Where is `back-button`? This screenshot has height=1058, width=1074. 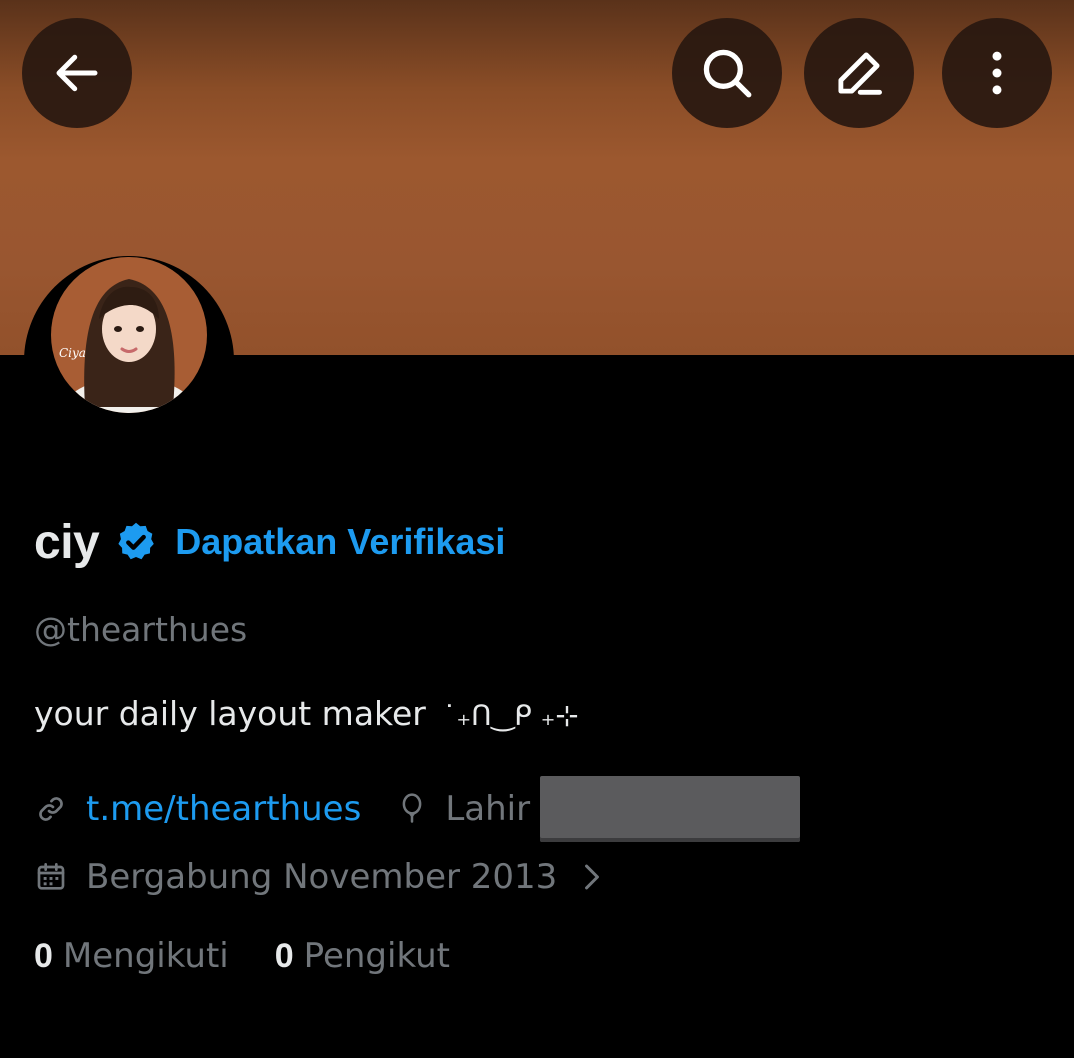
back-button is located at coordinates (77, 73).